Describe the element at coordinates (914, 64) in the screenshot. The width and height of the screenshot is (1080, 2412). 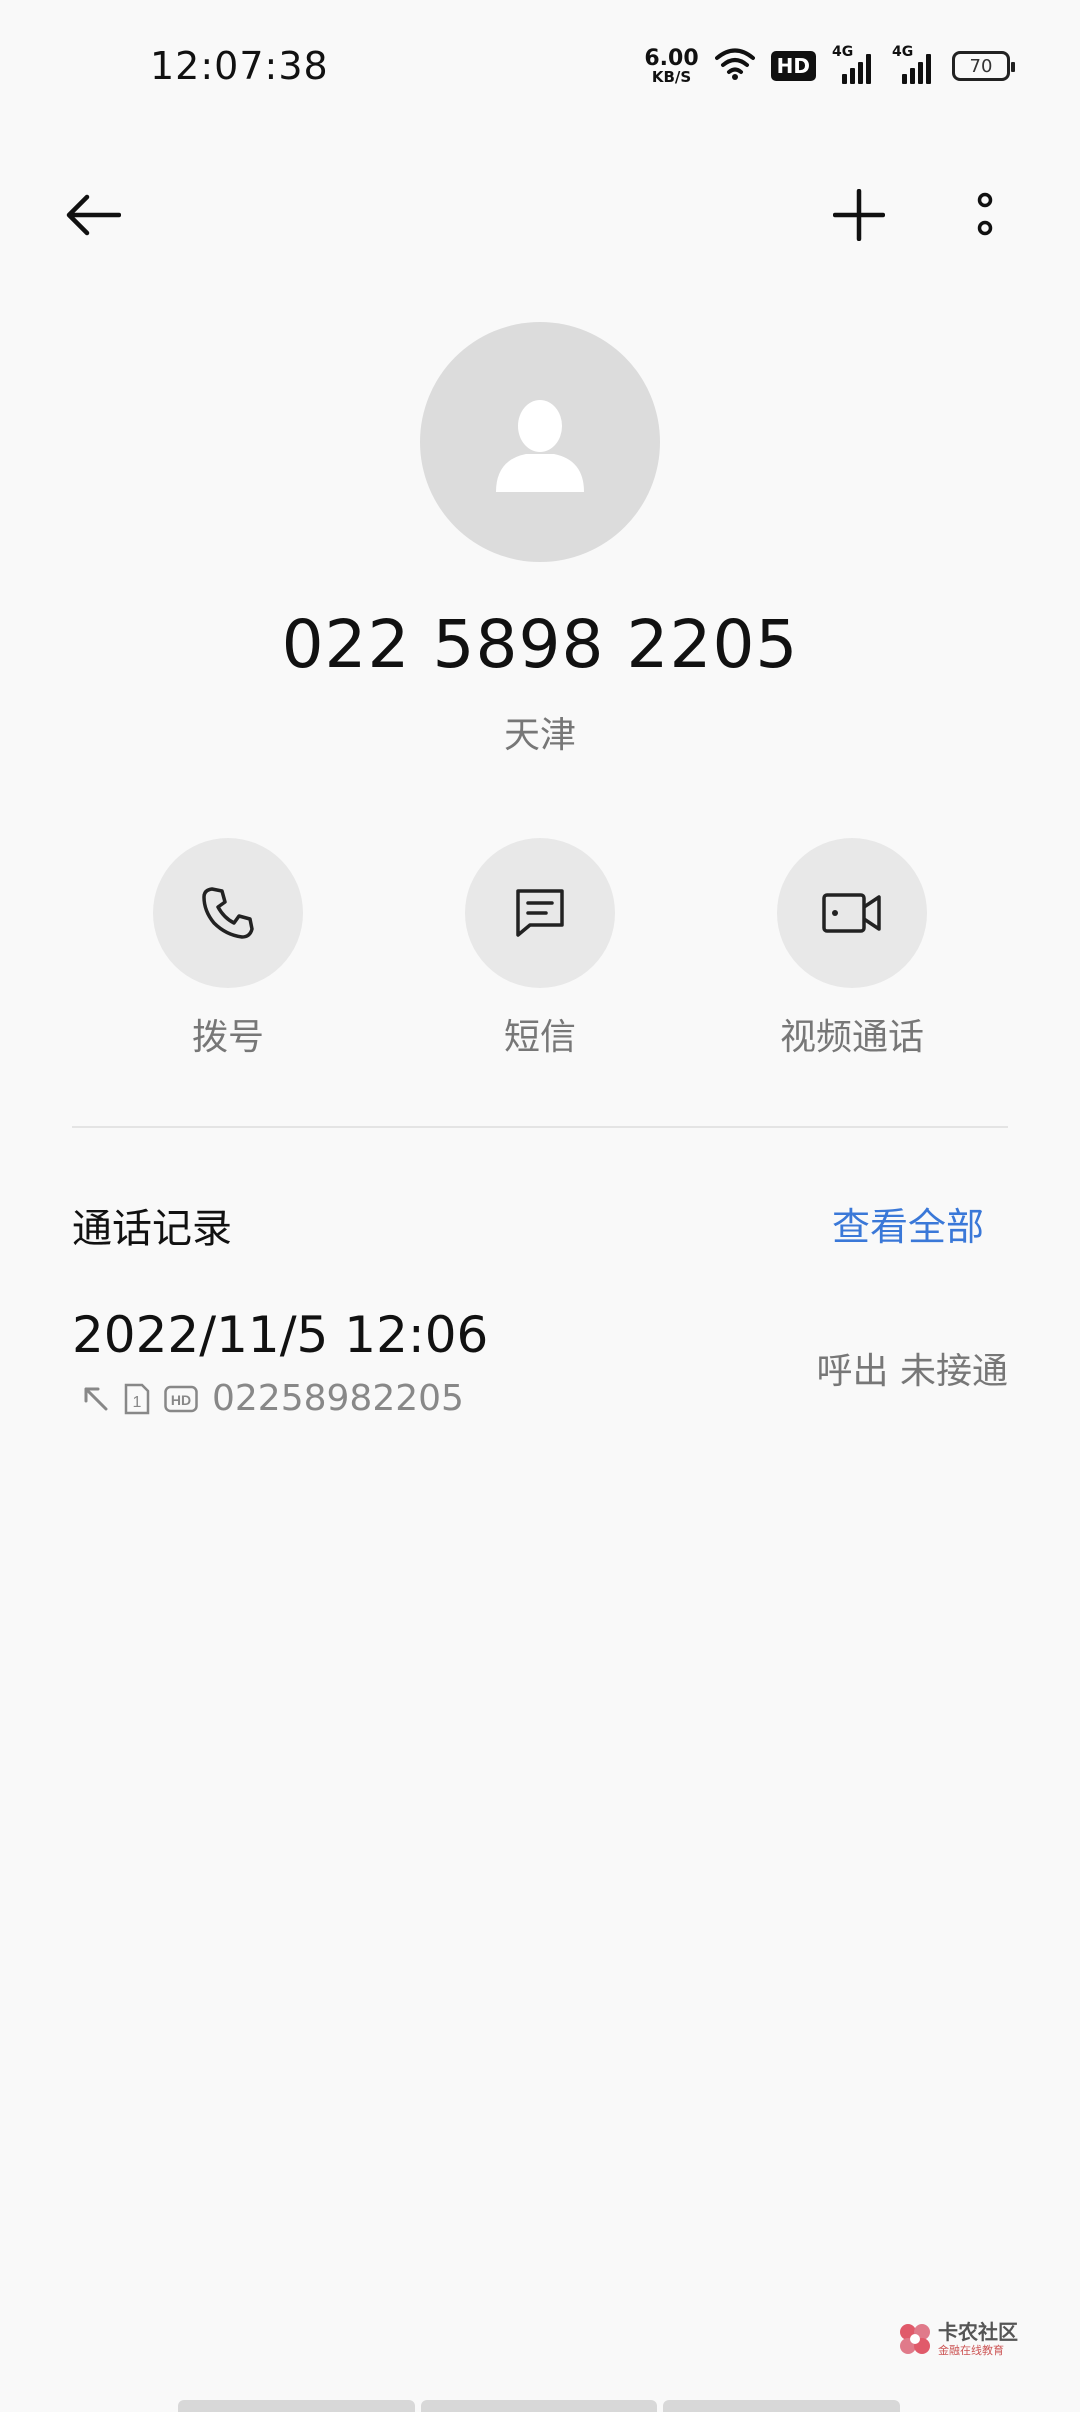
I see `sim2-signal-icon: 4G` at that location.